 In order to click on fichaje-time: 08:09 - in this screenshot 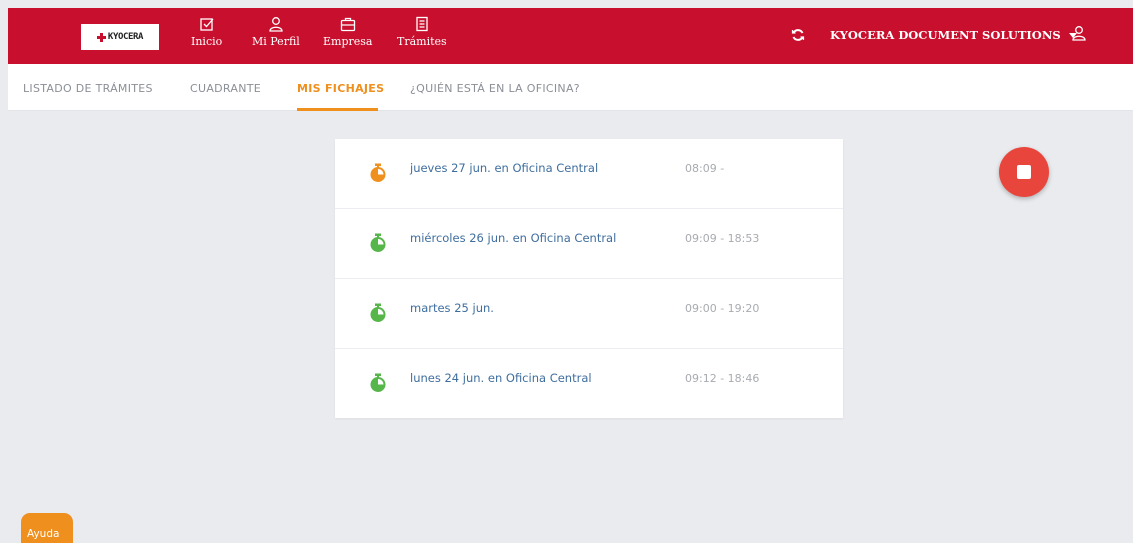, I will do `click(705, 168)`.